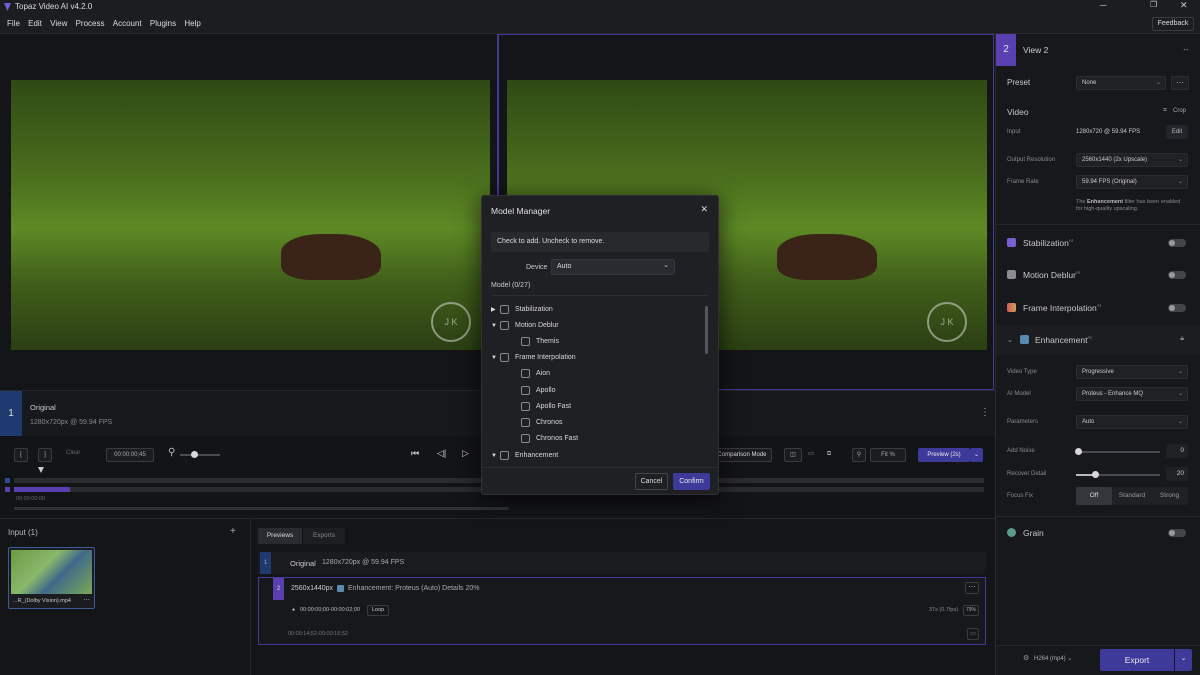 The width and height of the screenshot is (1200, 675). Describe the element at coordinates (1121, 83) in the screenshot. I see `preset-select: None ⌄` at that location.